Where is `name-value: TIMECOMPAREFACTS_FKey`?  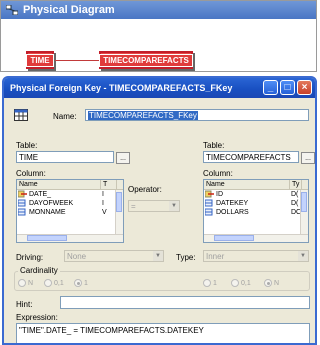
name-value: TIMECOMPAREFACTS_FKey is located at coordinates (143, 115).